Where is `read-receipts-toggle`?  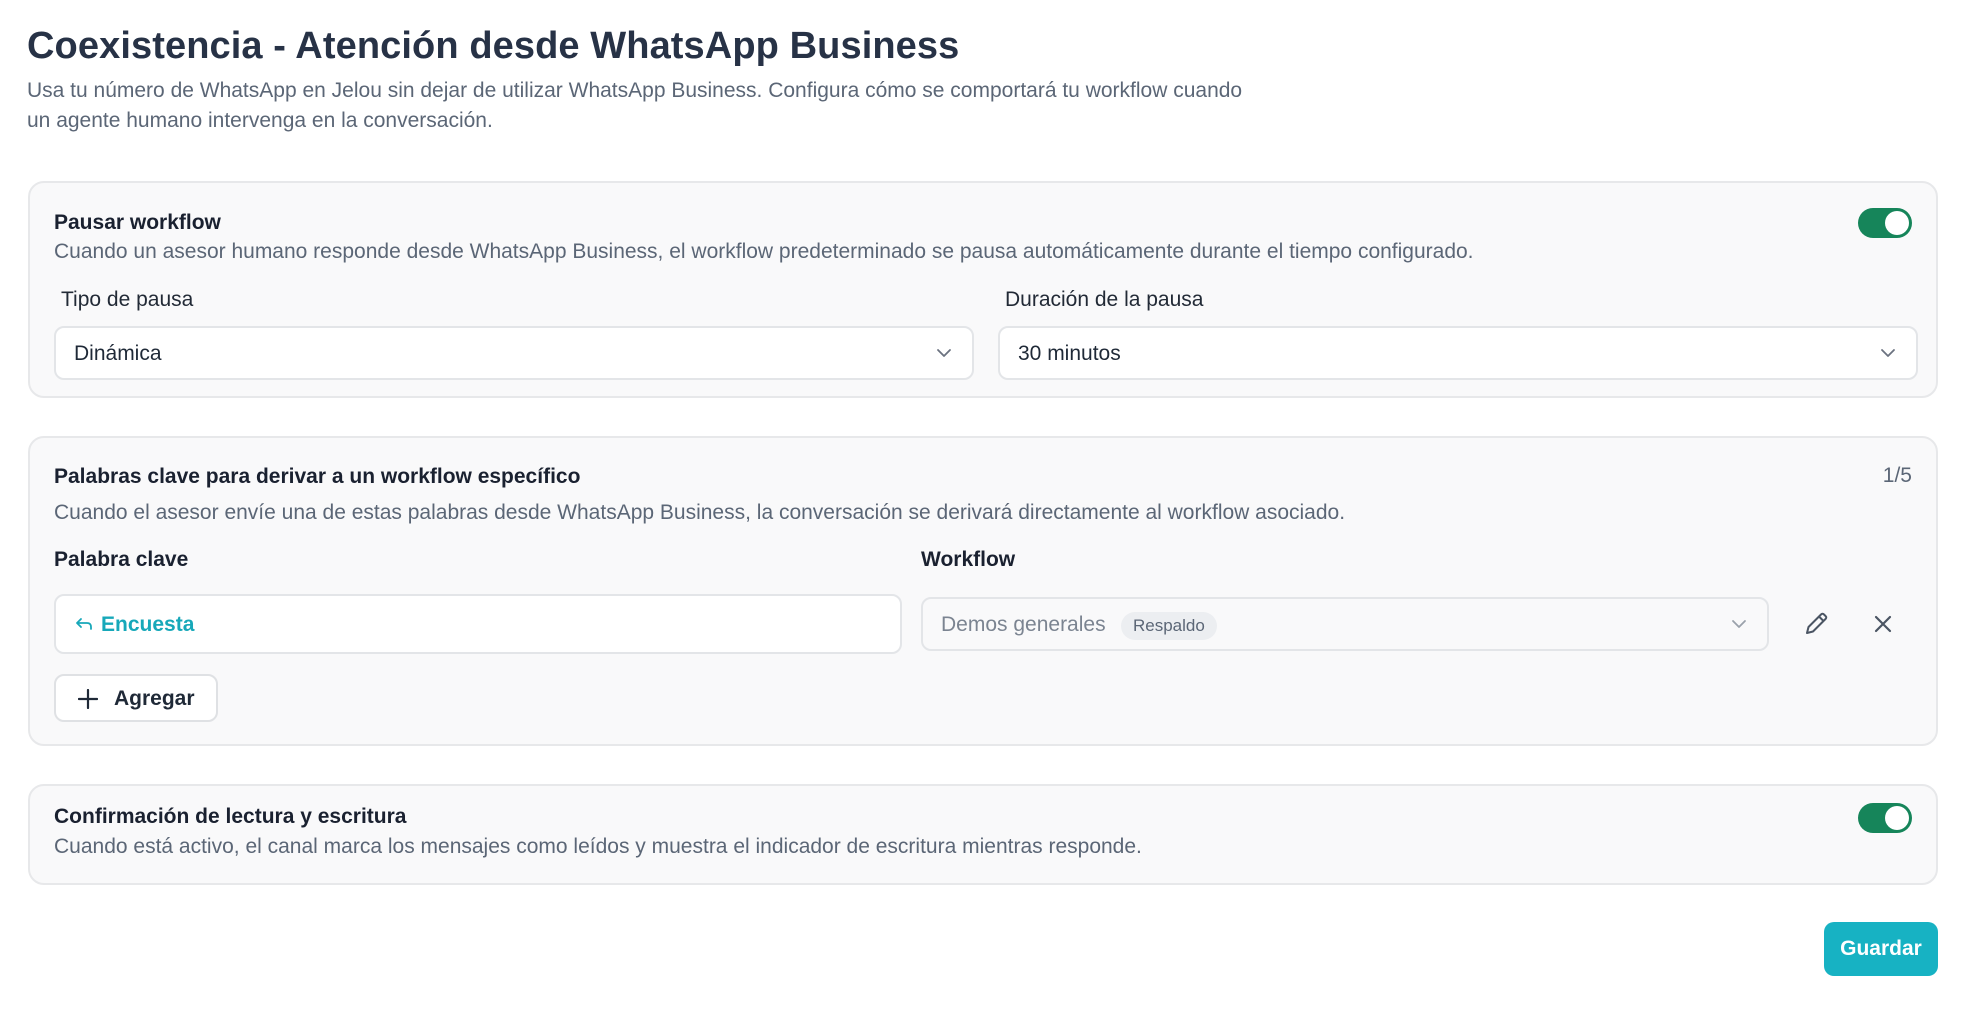 read-receipts-toggle is located at coordinates (1885, 818).